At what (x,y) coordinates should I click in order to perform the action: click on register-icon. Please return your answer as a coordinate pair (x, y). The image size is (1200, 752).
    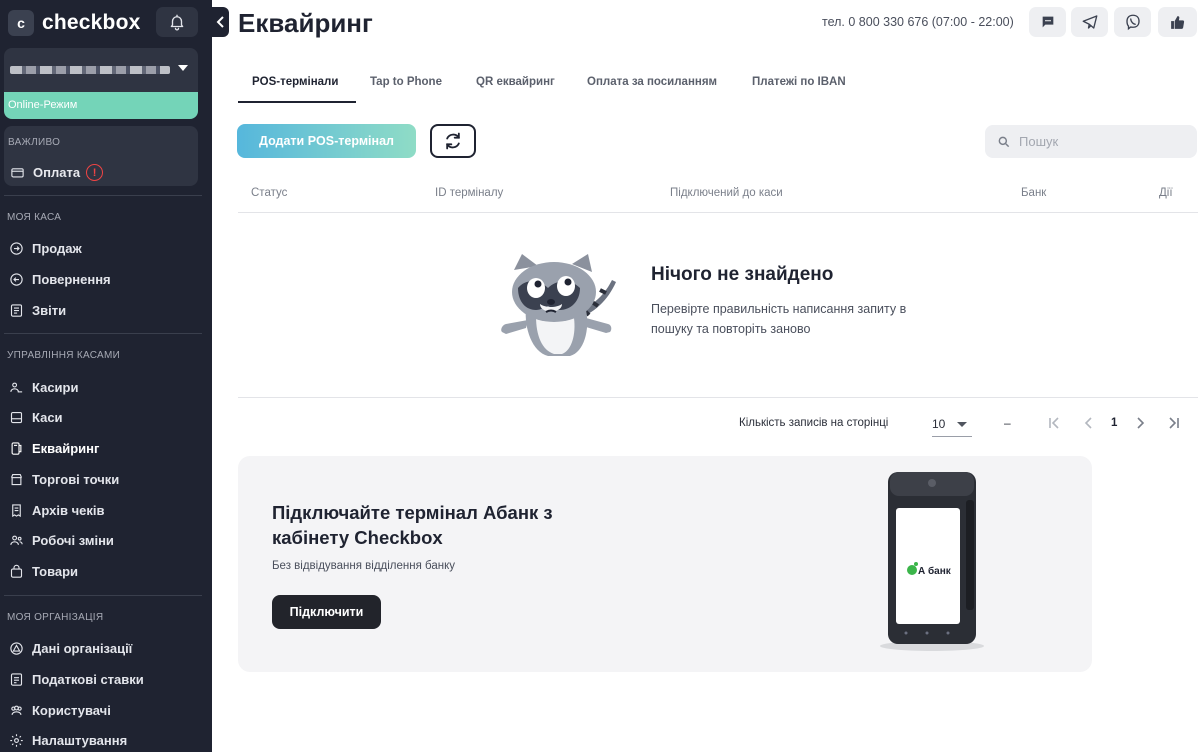
    Looking at the image, I should click on (16, 417).